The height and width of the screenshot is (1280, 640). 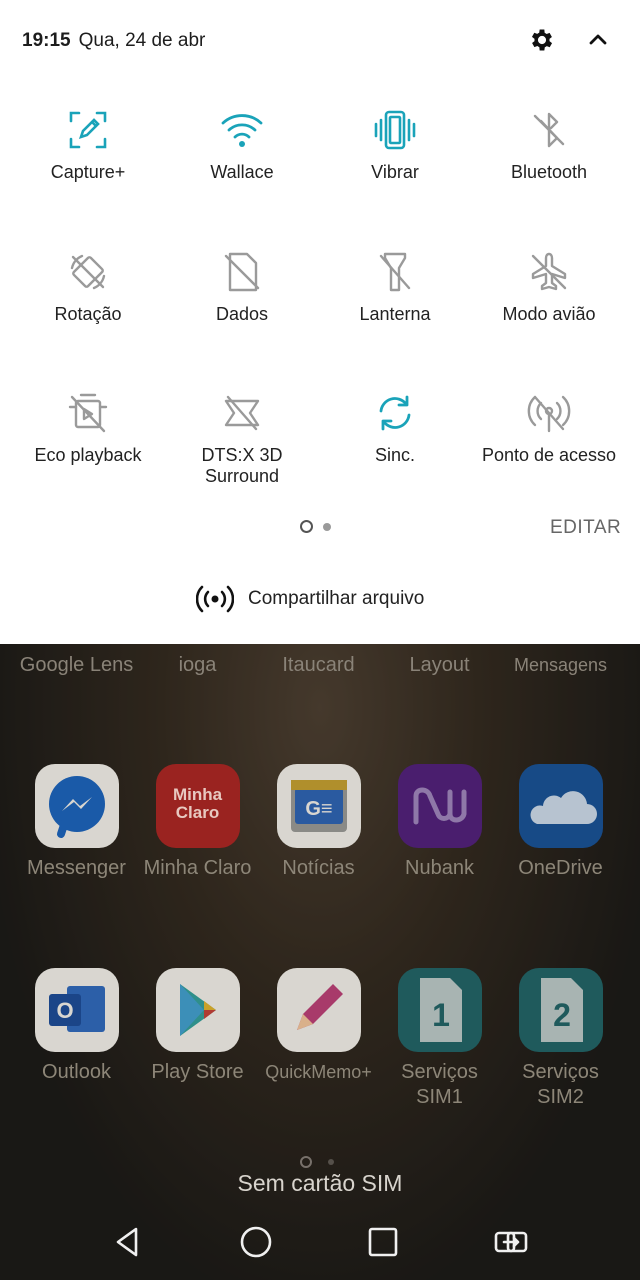 What do you see at coordinates (88, 272) in the screenshot?
I see `rotation-off-icon` at bounding box center [88, 272].